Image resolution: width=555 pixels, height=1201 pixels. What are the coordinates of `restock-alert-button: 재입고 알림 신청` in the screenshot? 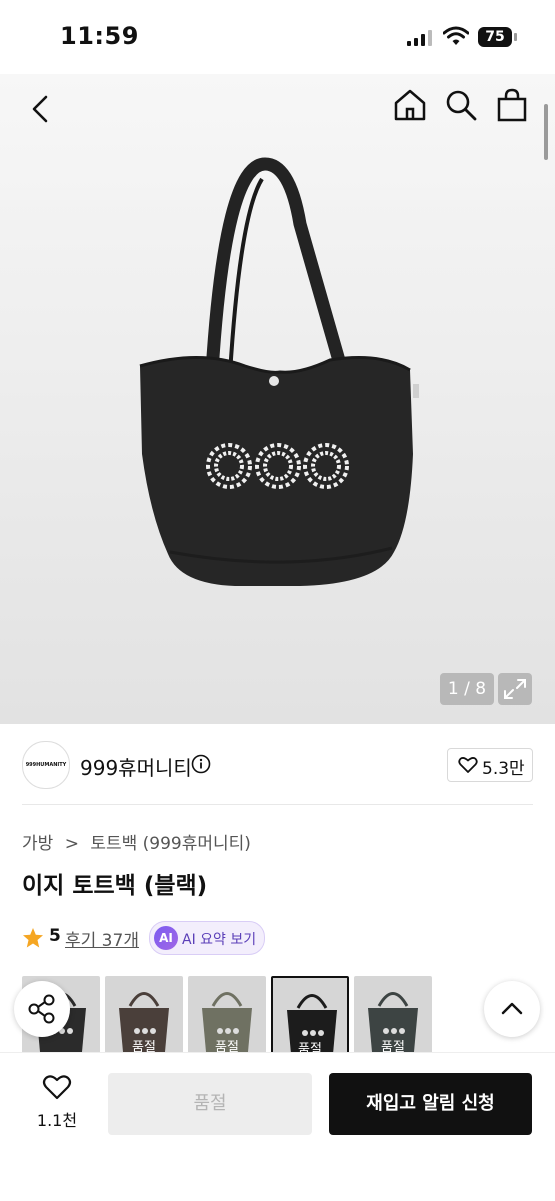 It's located at (430, 1104).